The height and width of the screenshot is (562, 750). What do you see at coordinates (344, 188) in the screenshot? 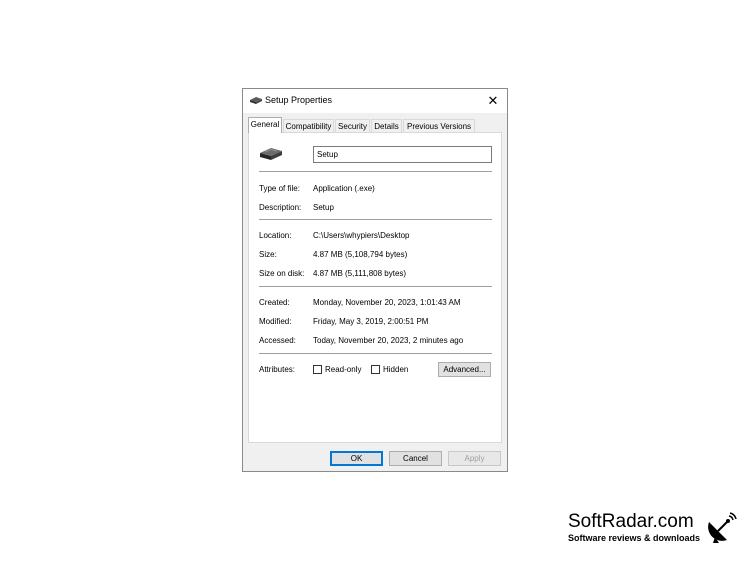
I see `type-value: Application (.exe)` at bounding box center [344, 188].